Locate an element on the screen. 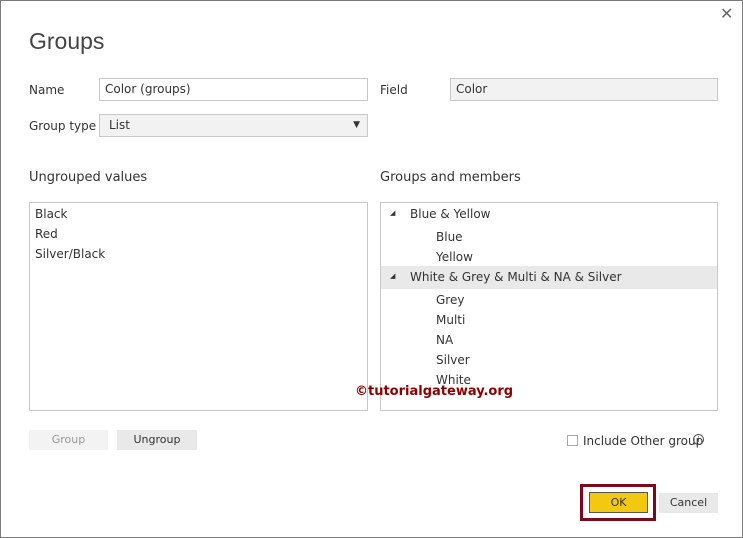  dialog-title: Groups is located at coordinates (67, 41).